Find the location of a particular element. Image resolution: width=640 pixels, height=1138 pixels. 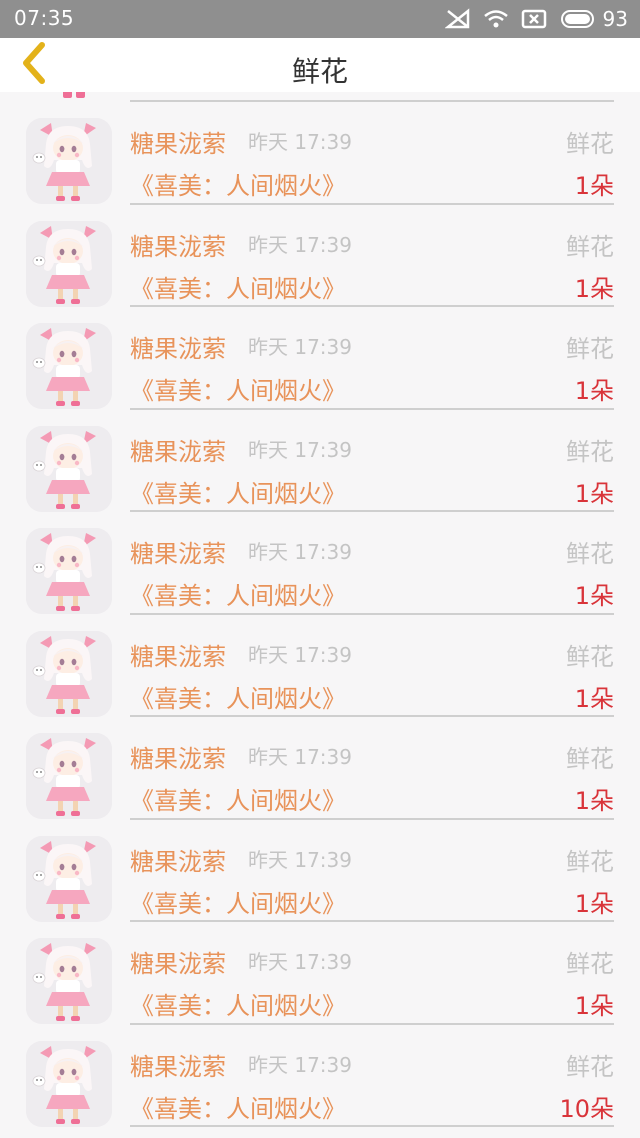

page-title: 鲜花 is located at coordinates (319, 71).